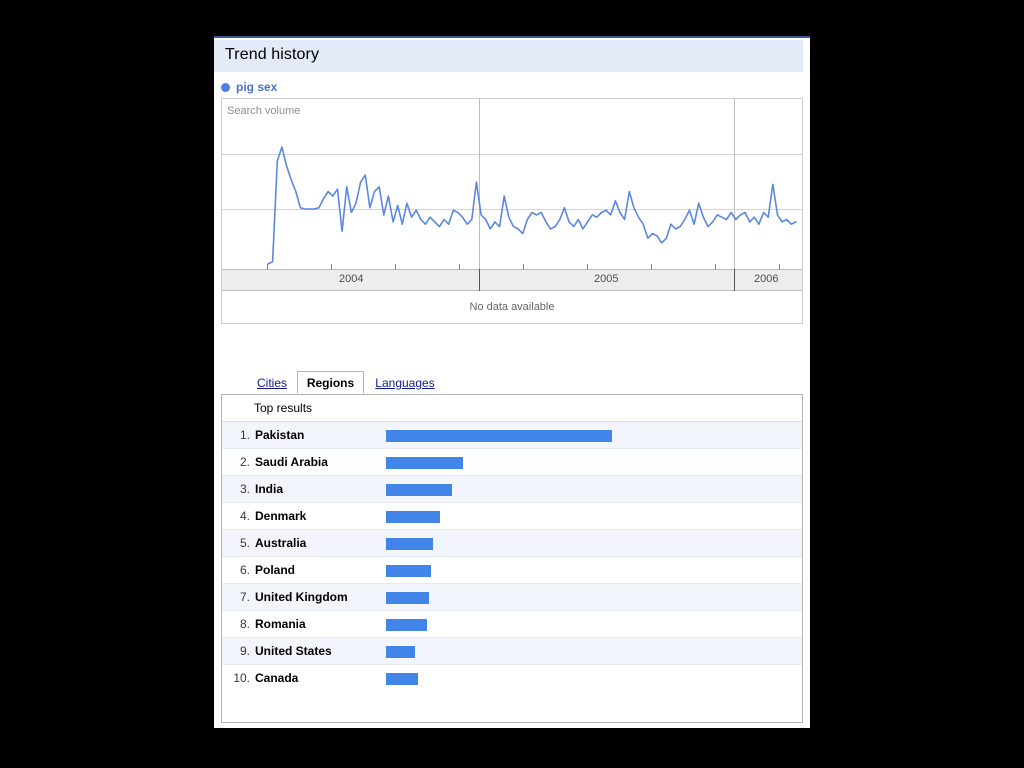  I want to click on table-row: 4. Denmark, so click(512, 516).